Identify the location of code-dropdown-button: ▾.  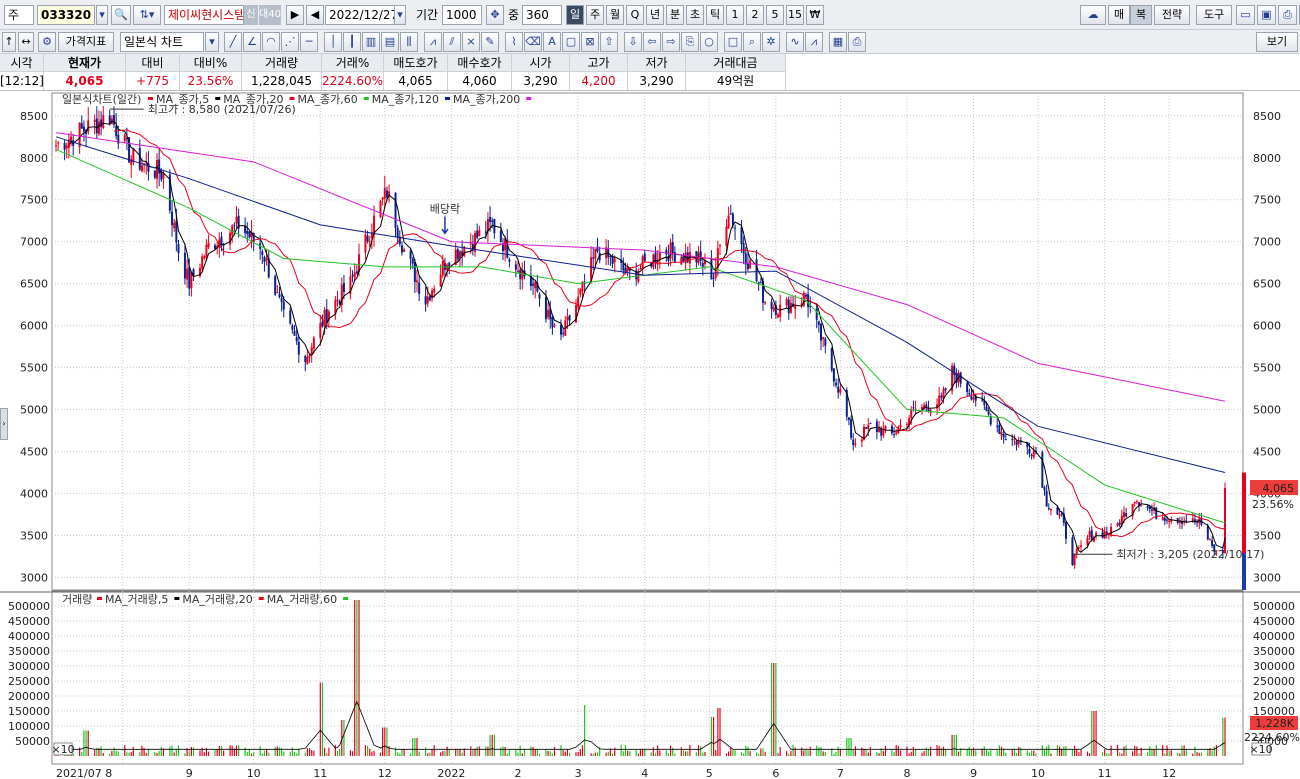
(102, 15).